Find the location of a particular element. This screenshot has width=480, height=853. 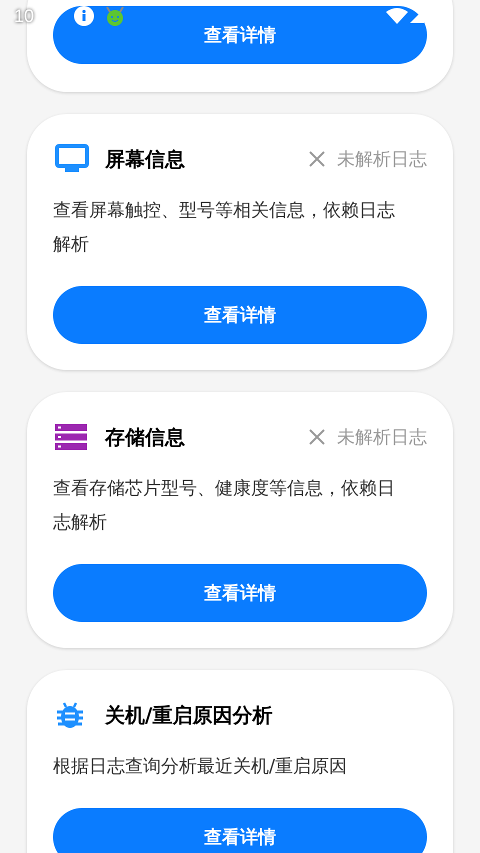

card-description: 查看存储芯片型号、健康度等信息，依赖日志解析 is located at coordinates (224, 506).